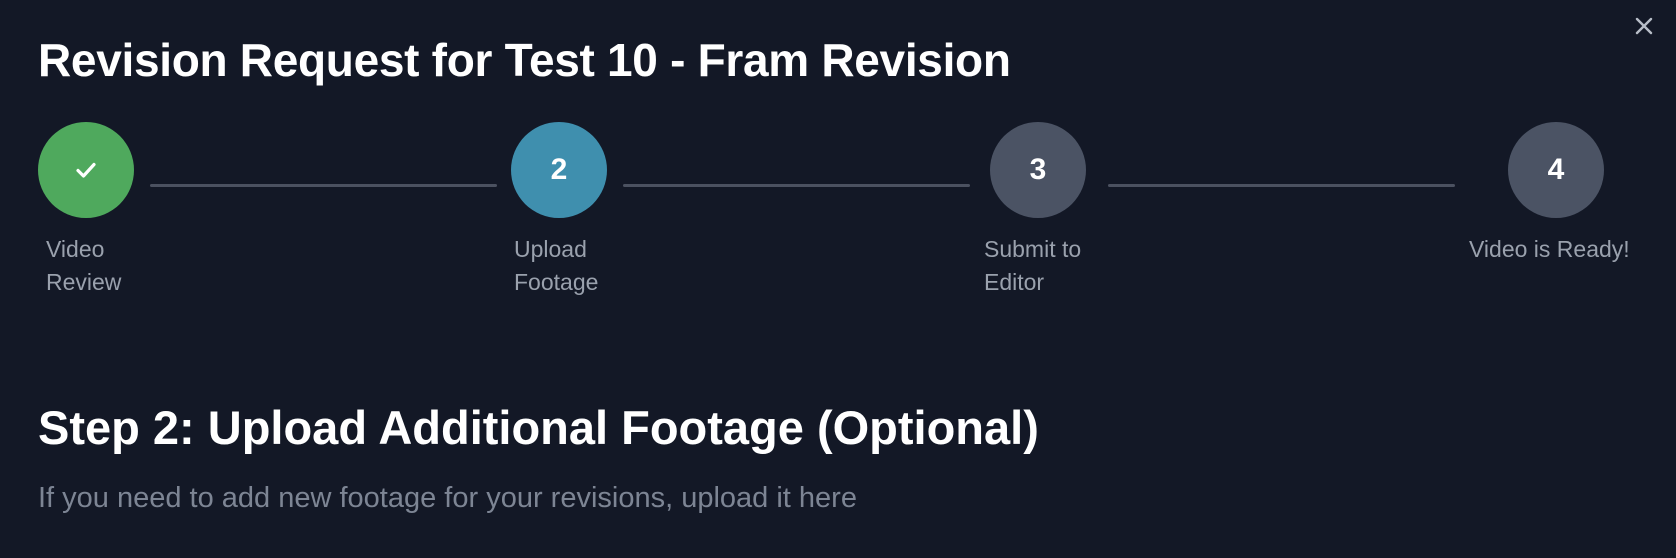 The image size is (1676, 558). What do you see at coordinates (550, 249) in the screenshot?
I see `step-2-label-line1: Upload` at bounding box center [550, 249].